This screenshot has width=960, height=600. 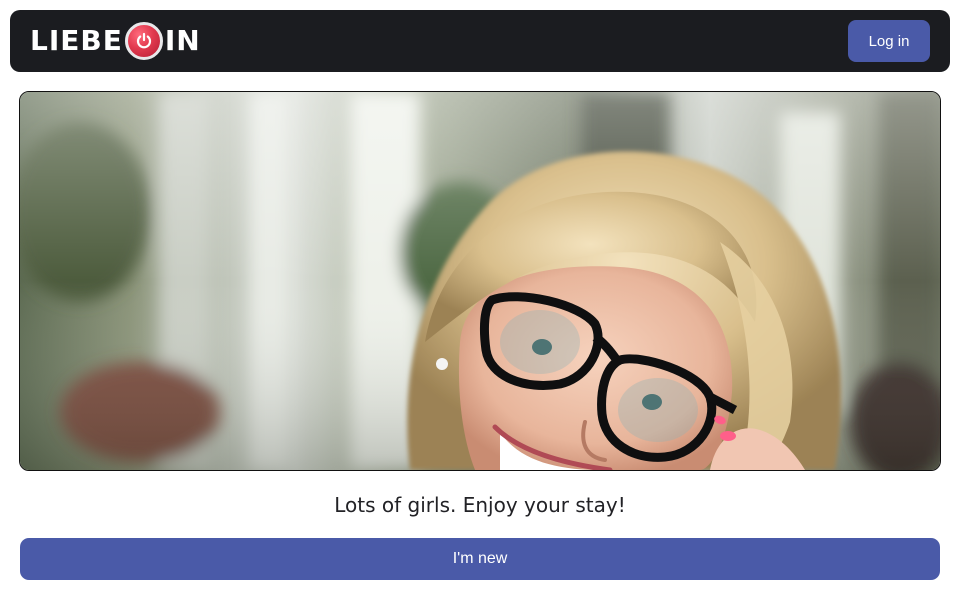 I want to click on top-bar: LIEBE IN Log in, so click(x=480, y=41).